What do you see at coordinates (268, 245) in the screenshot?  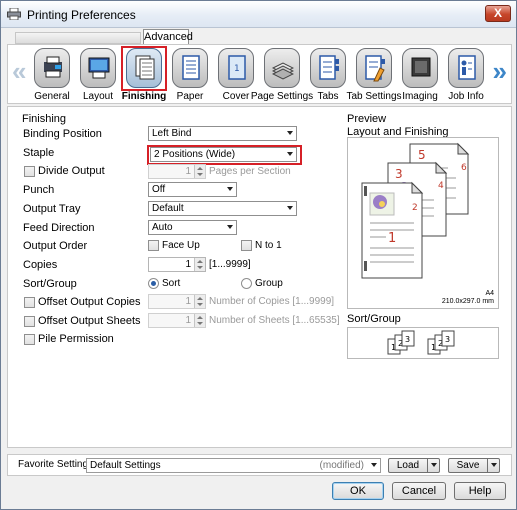 I see `n-to-1-label: N to 1` at bounding box center [268, 245].